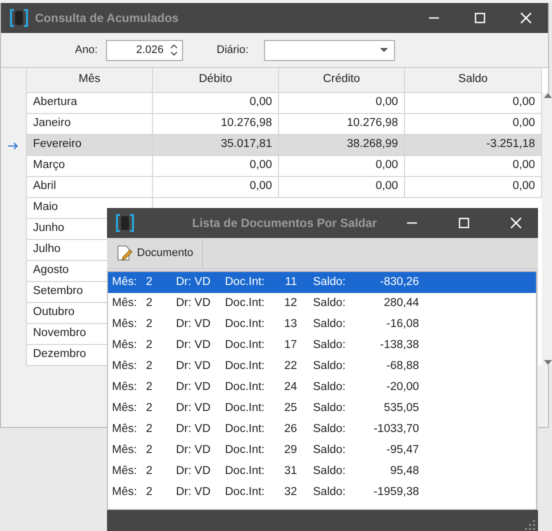  What do you see at coordinates (342, 80) in the screenshot?
I see `column-header: Crédito` at bounding box center [342, 80].